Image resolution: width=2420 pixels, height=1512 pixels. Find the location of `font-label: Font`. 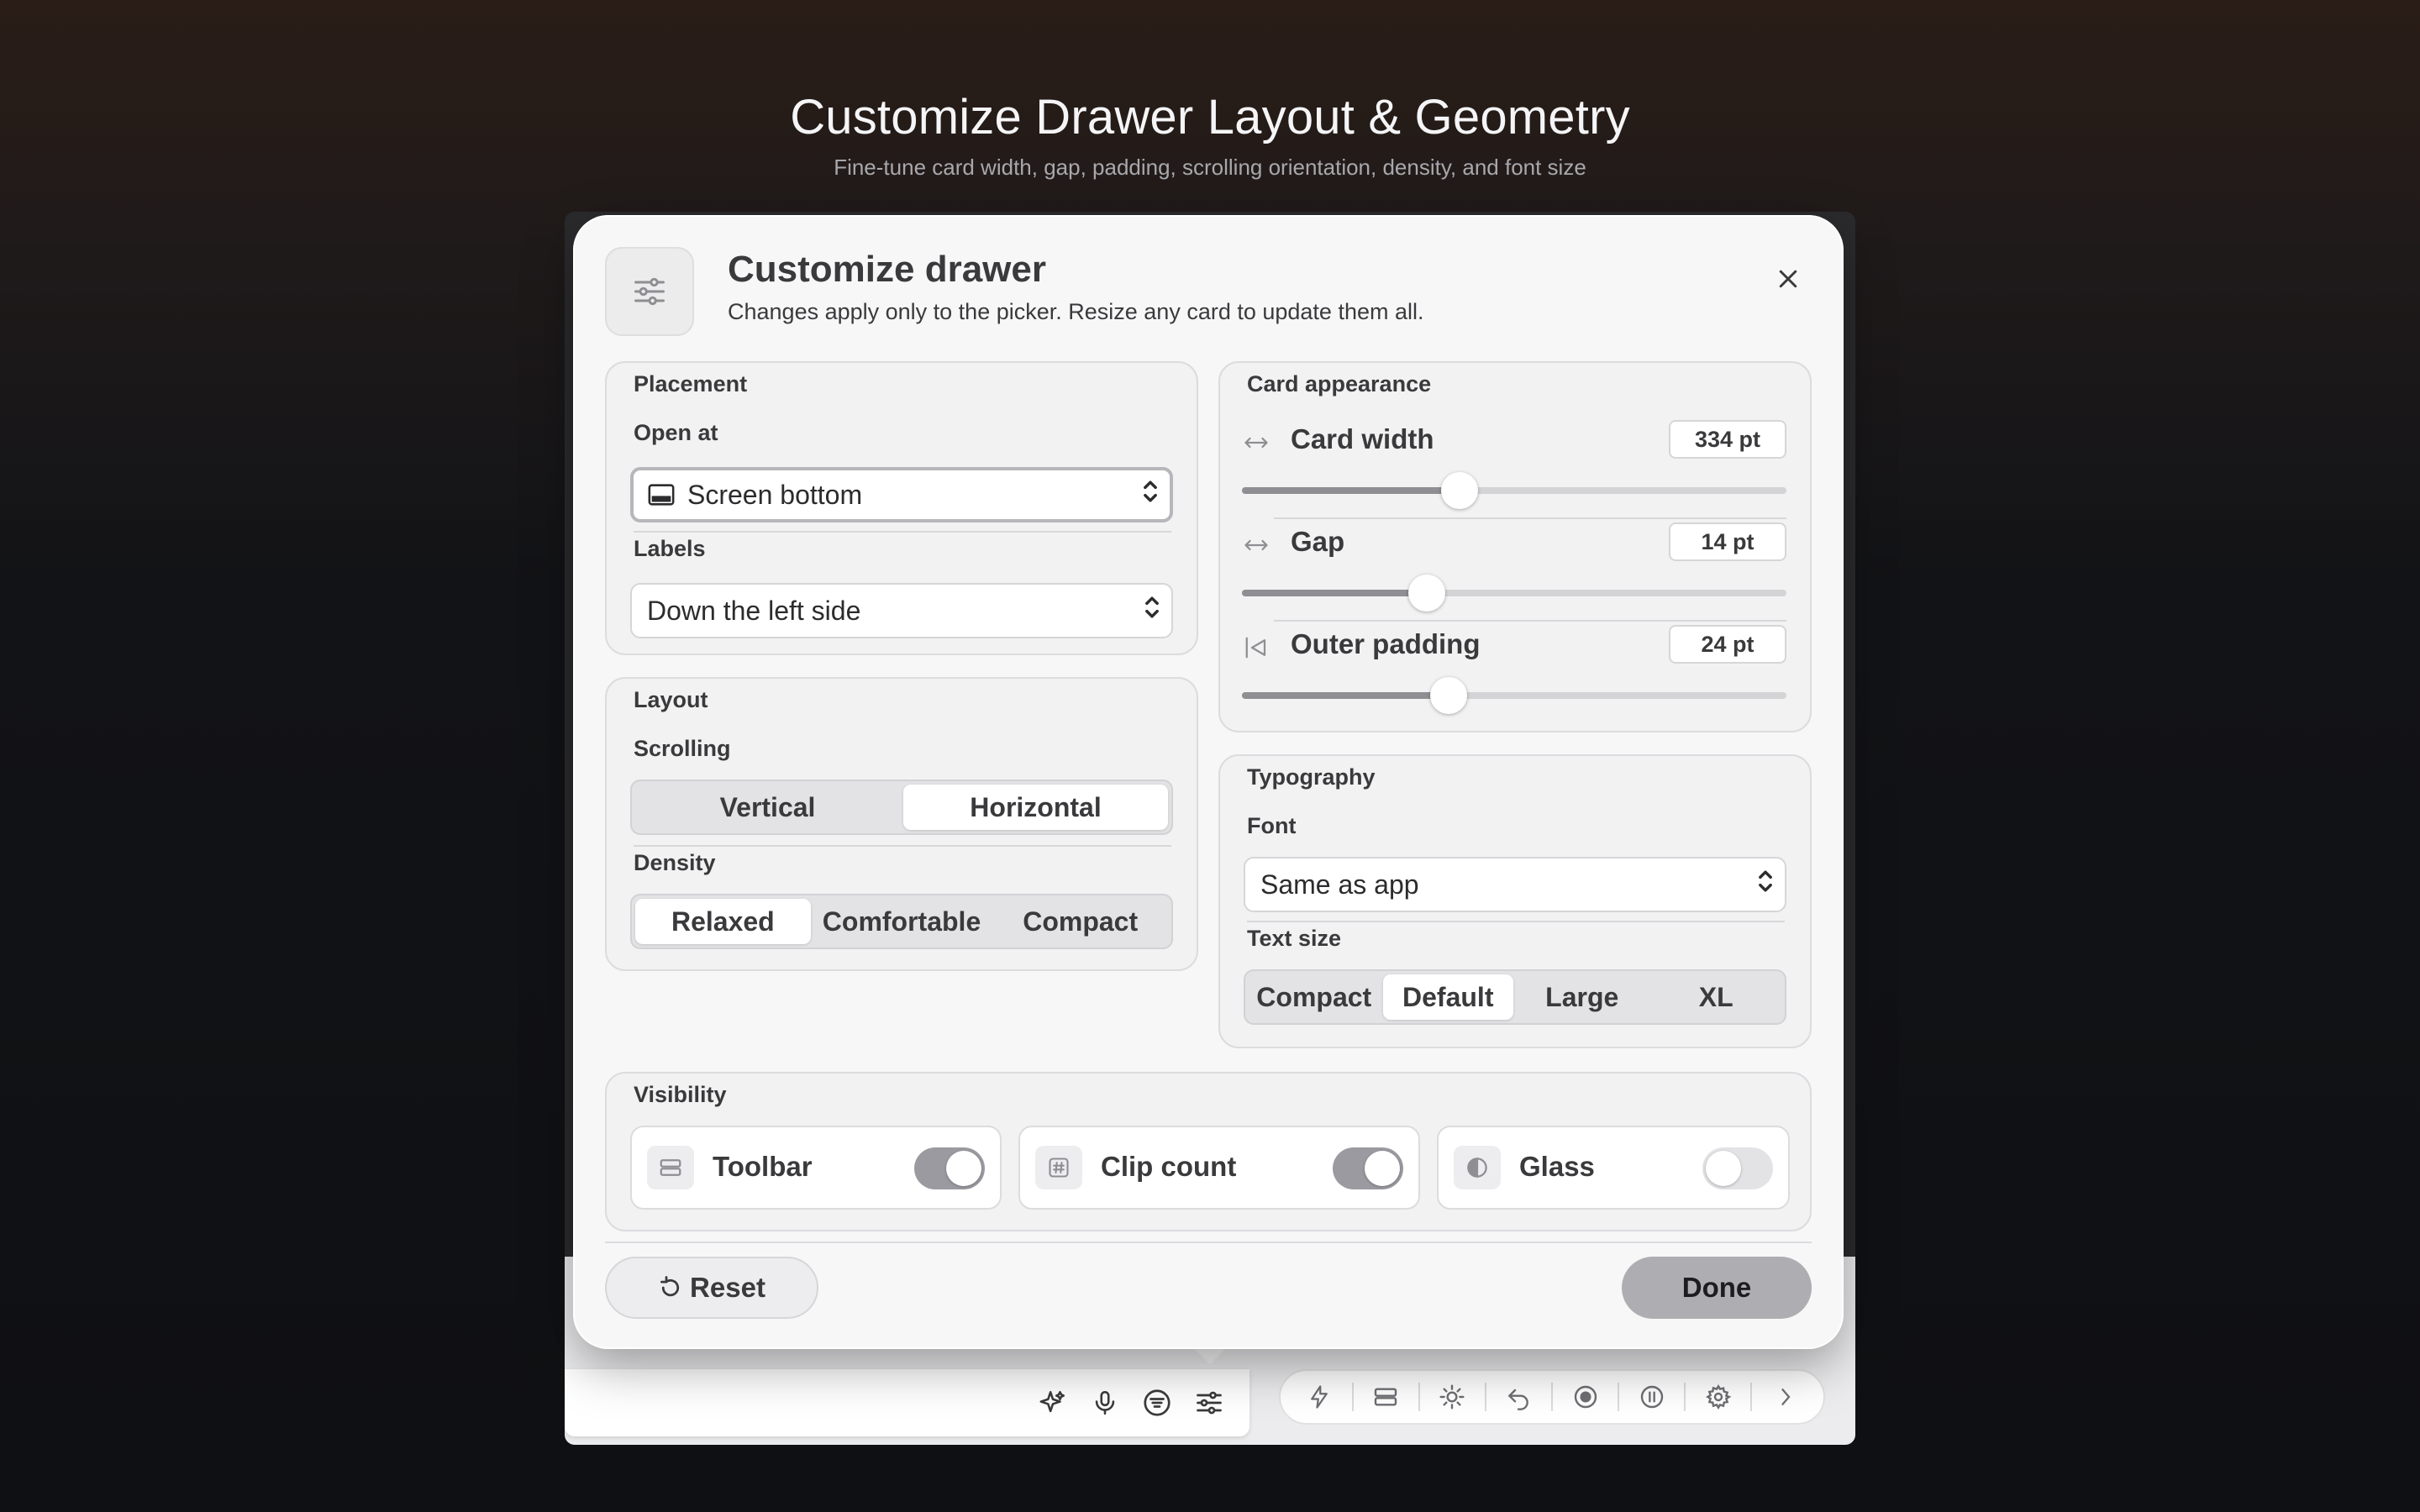

font-label: Font is located at coordinates (1272, 825).